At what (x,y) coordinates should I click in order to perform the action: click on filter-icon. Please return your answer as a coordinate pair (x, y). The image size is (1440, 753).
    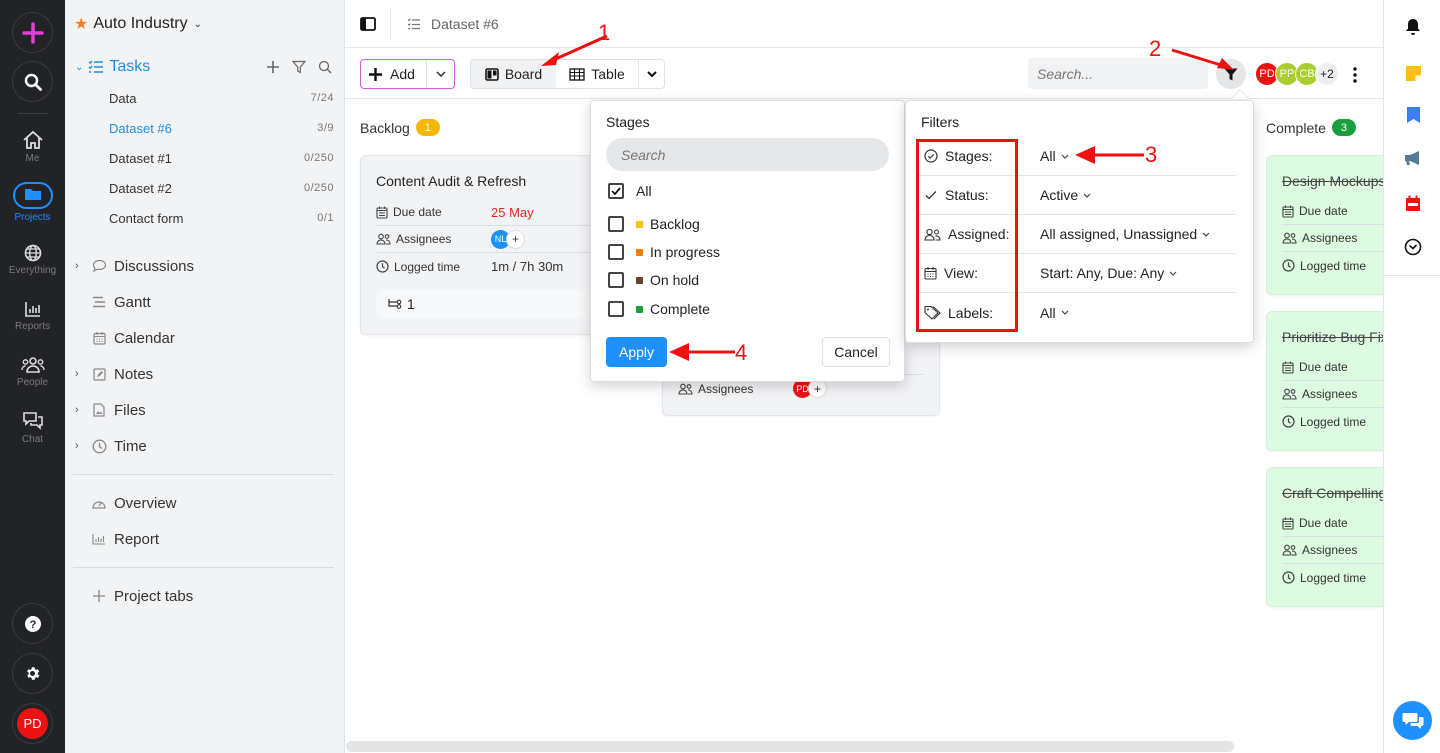
    Looking at the image, I should click on (299, 67).